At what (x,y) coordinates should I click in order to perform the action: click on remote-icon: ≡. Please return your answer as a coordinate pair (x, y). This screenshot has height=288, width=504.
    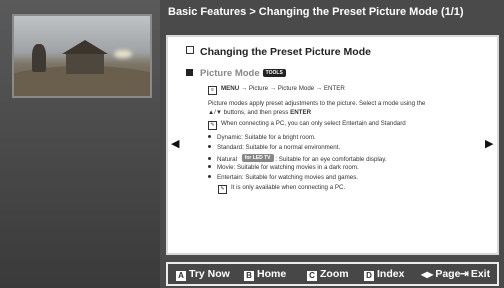
    Looking at the image, I should click on (212, 90).